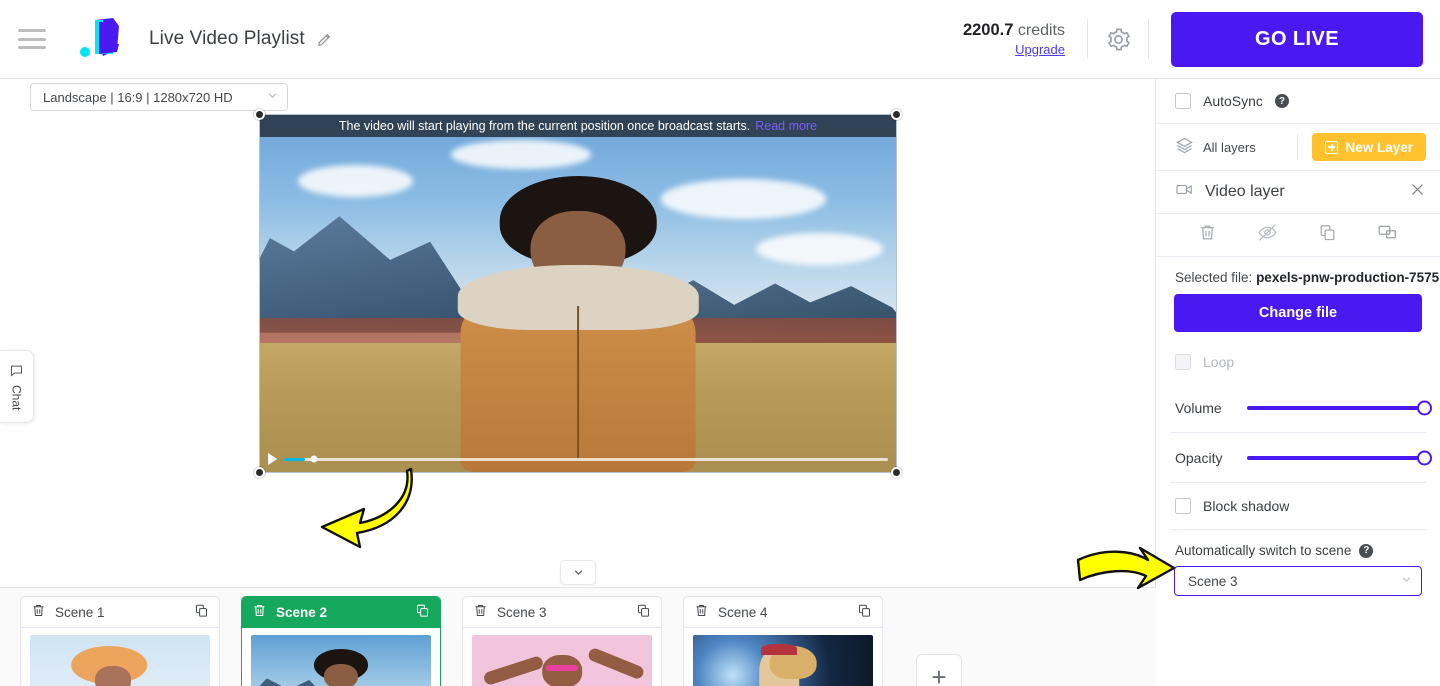 This screenshot has height=686, width=1440. Describe the element at coordinates (32, 39) in the screenshot. I see `hamburger-menu-icon` at that location.